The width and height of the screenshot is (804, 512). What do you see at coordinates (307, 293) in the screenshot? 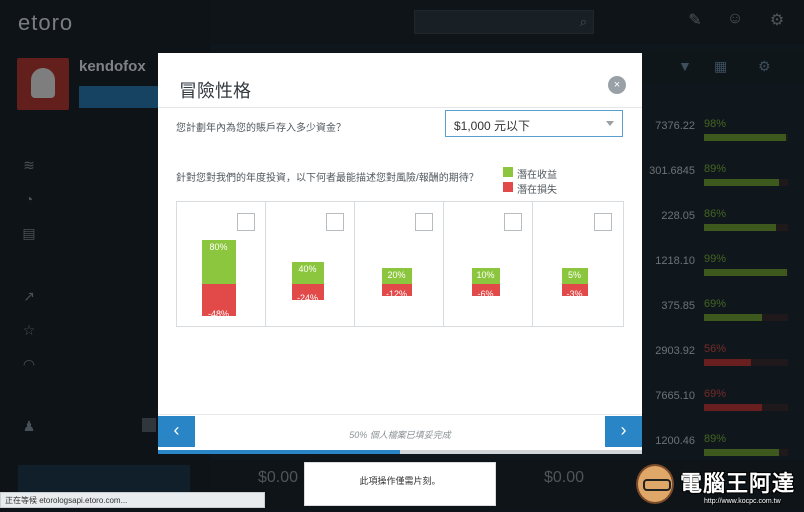
I see `loss-bar: -24%` at bounding box center [307, 293].